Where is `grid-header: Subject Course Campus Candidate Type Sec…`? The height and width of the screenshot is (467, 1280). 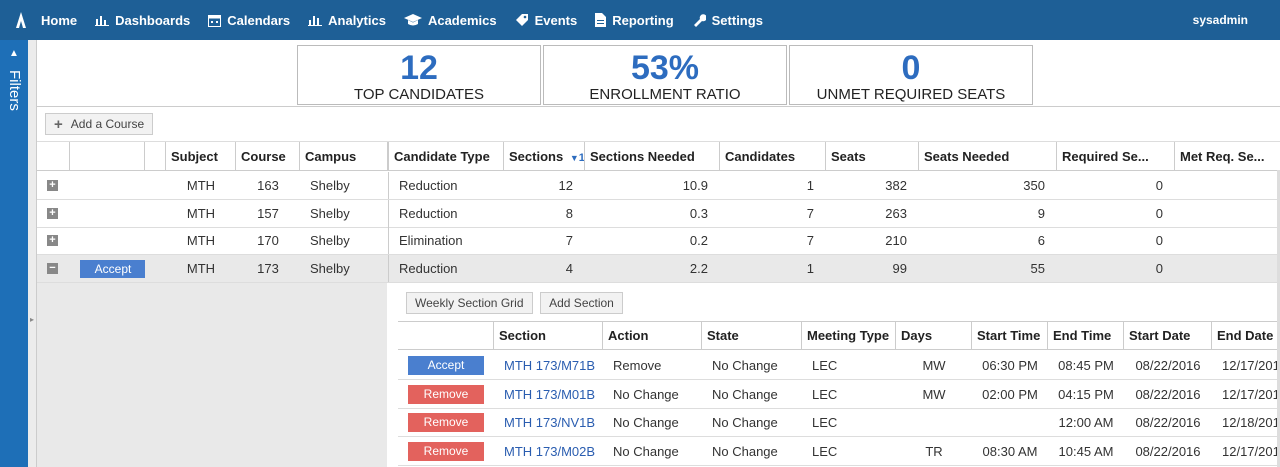 grid-header: Subject Course Campus Candidate Type Sec… is located at coordinates (658, 156).